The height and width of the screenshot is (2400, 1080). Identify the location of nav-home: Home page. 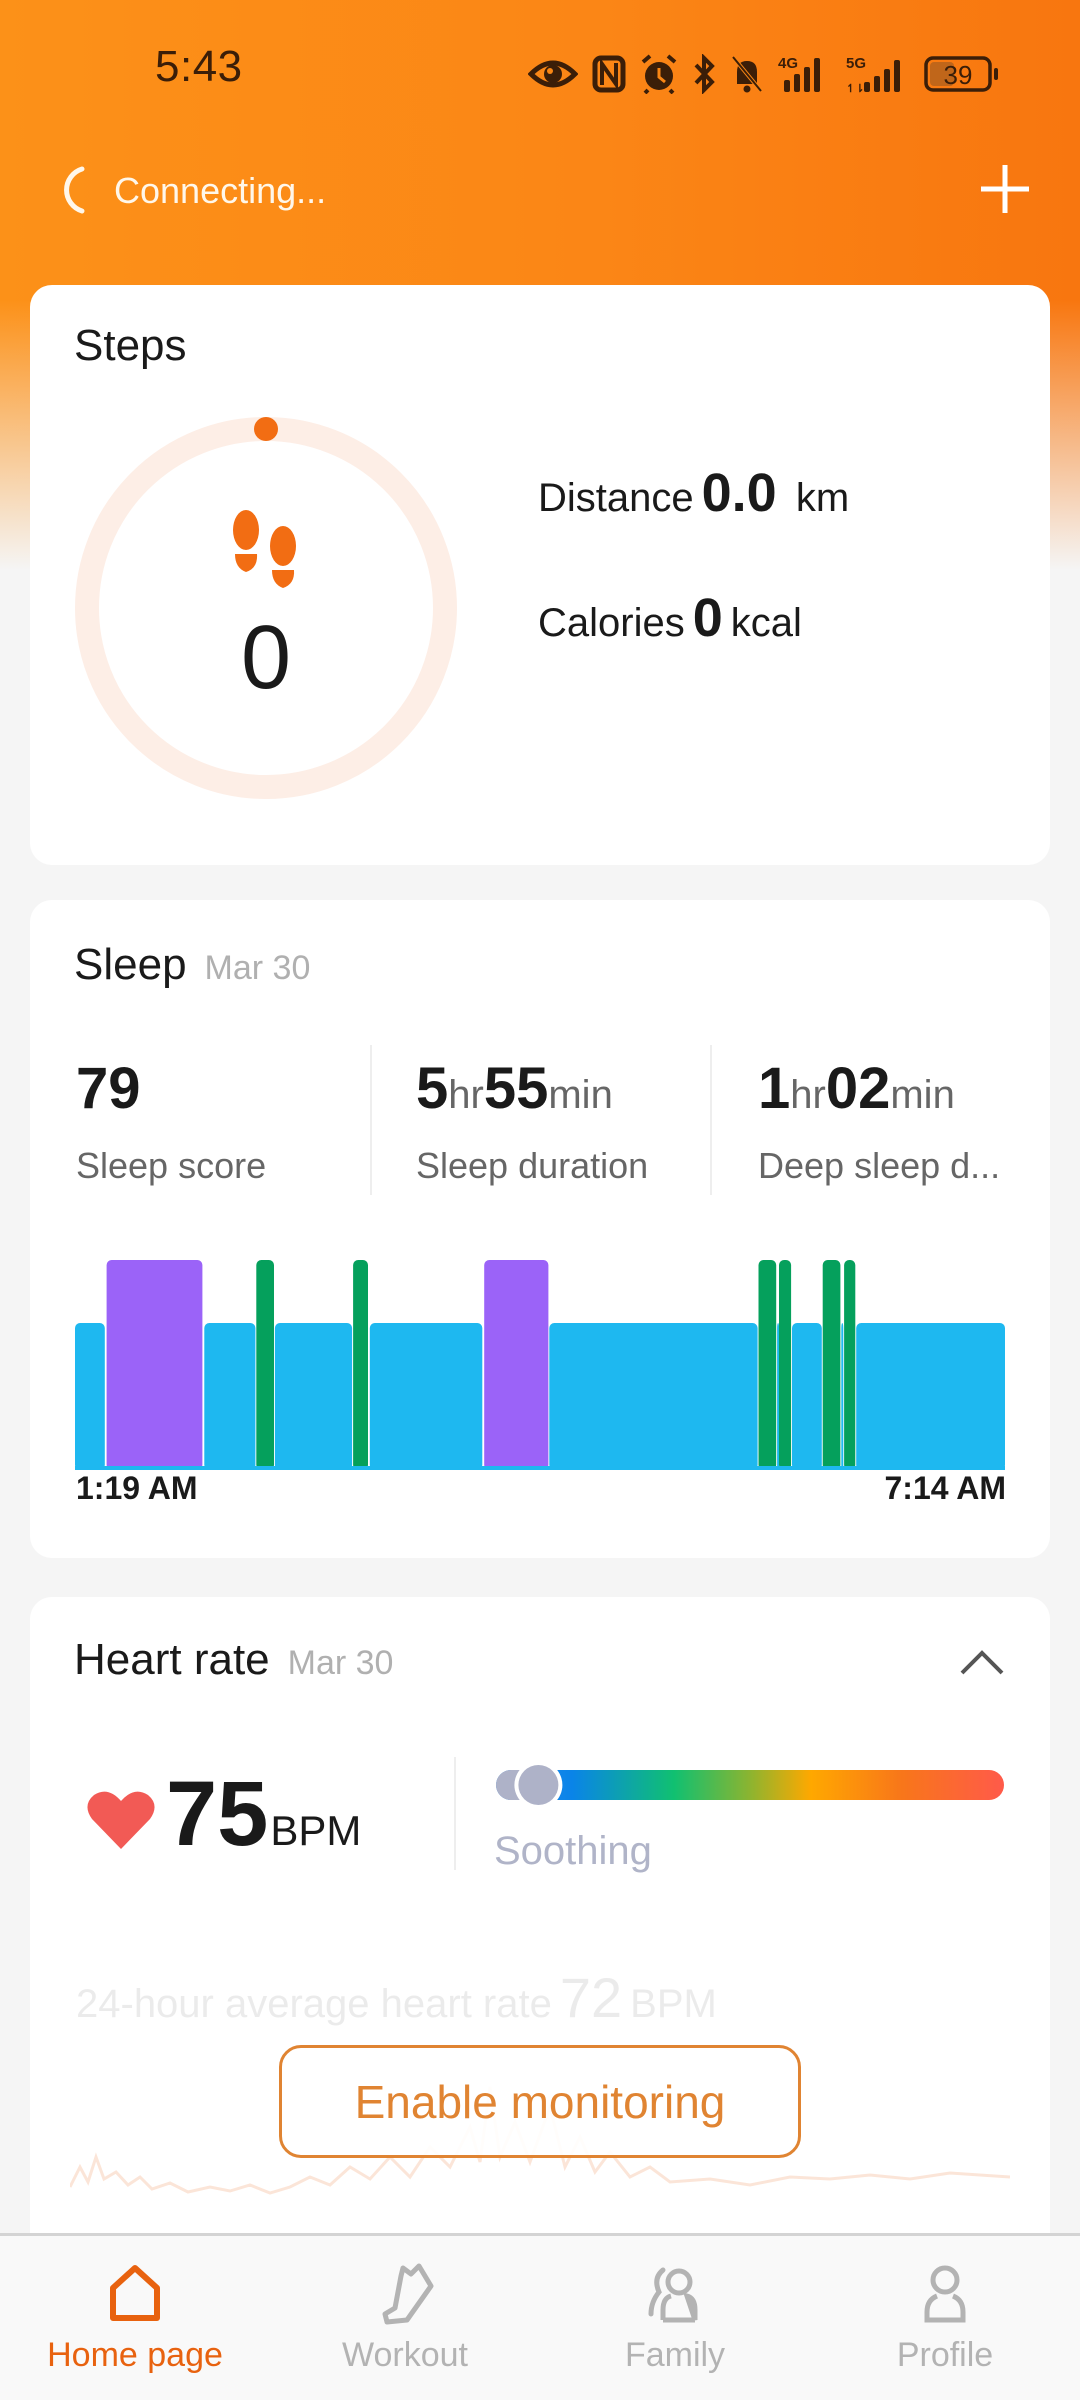
(135, 2318).